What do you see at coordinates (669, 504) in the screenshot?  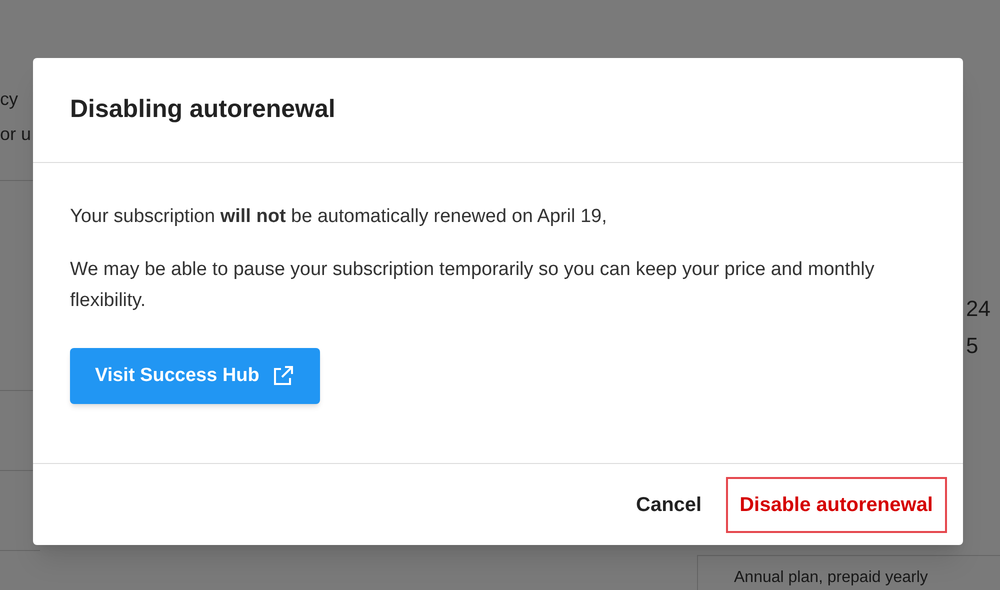 I see `cancel-button: Cancel` at bounding box center [669, 504].